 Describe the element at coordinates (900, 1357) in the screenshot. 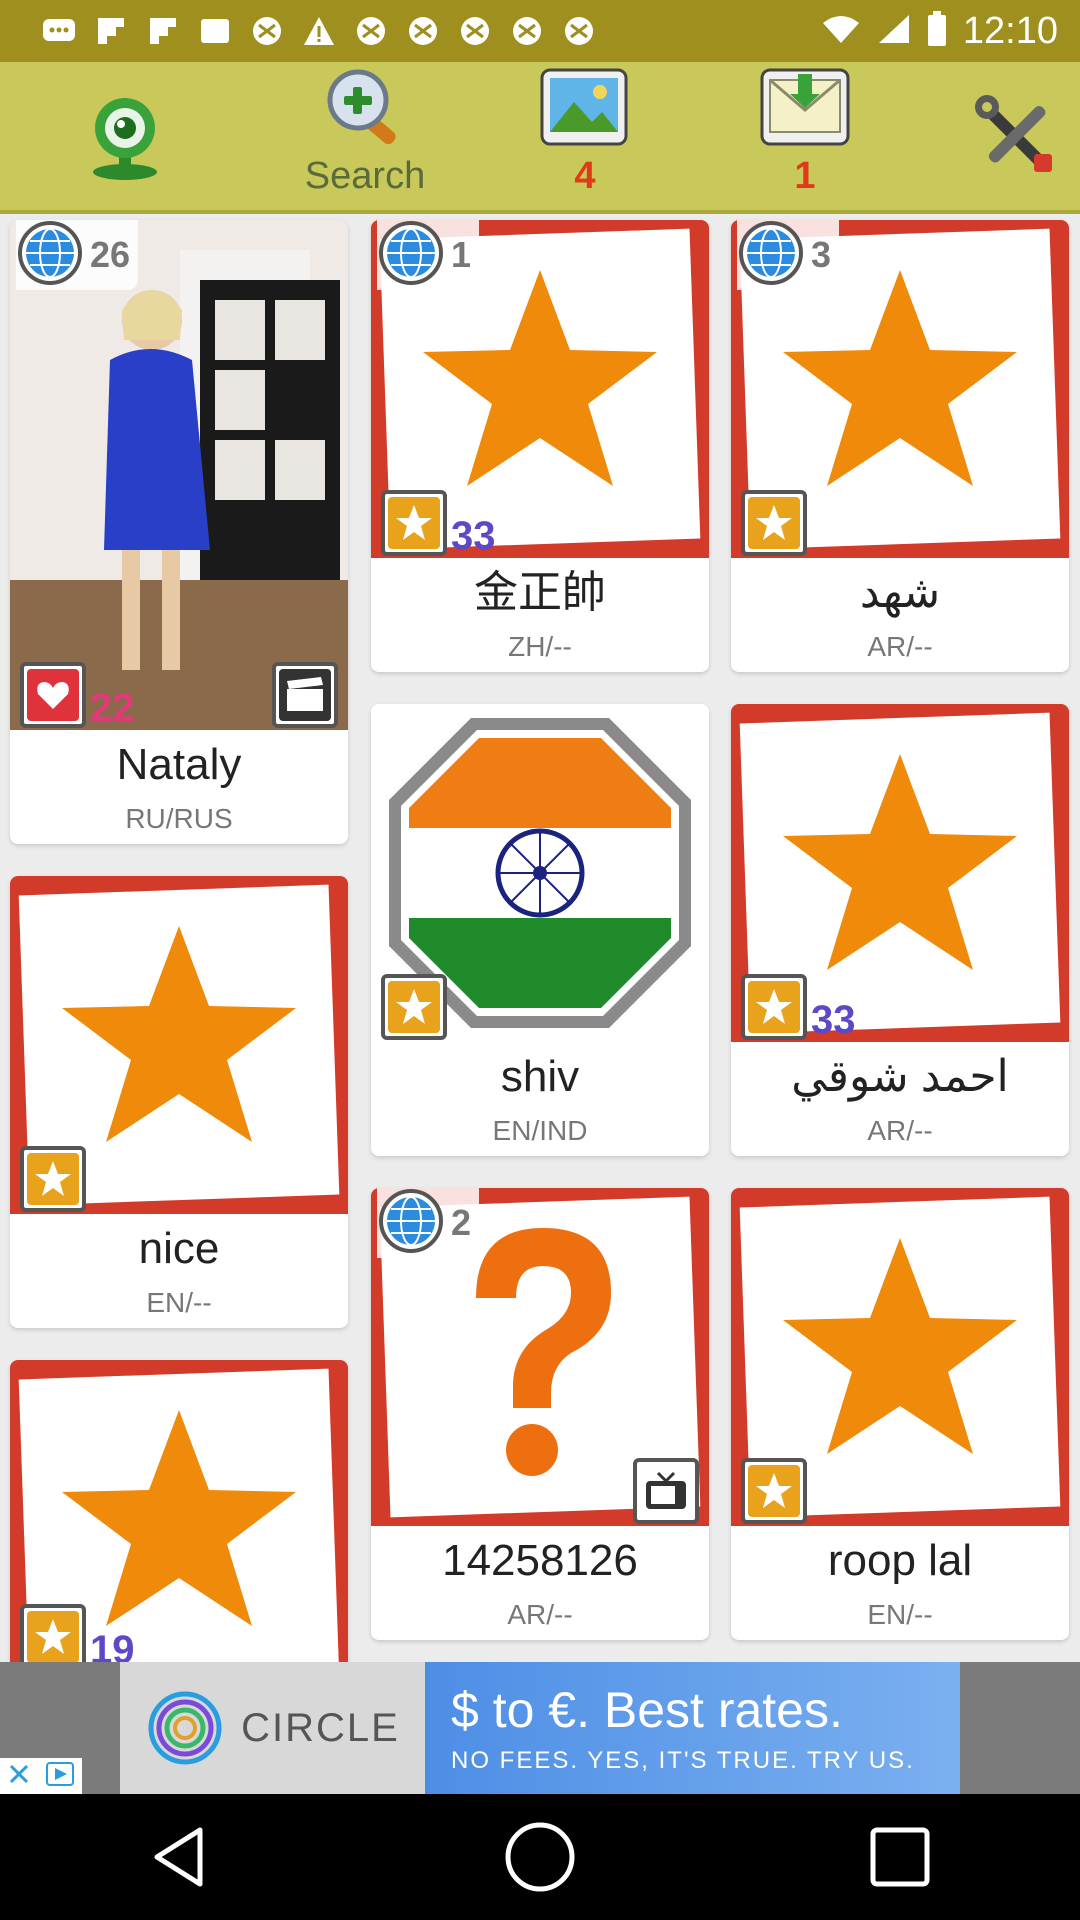

I see `profile-avatar-star` at that location.